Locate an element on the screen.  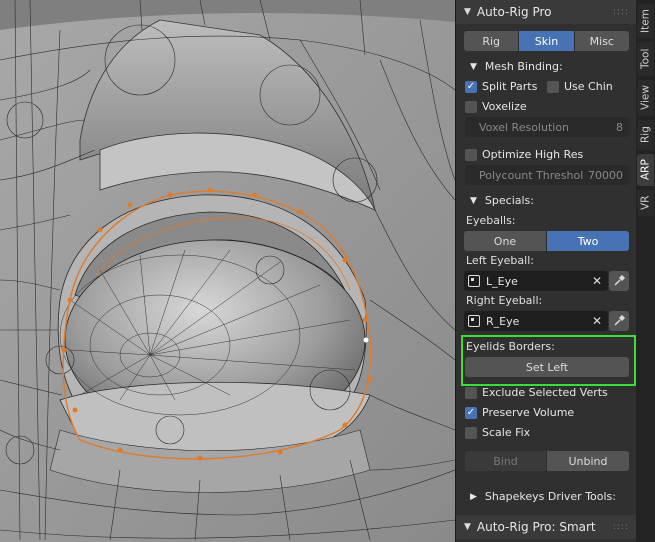
scale-fix-checkbox: Scale Fix is located at coordinates (497, 432).